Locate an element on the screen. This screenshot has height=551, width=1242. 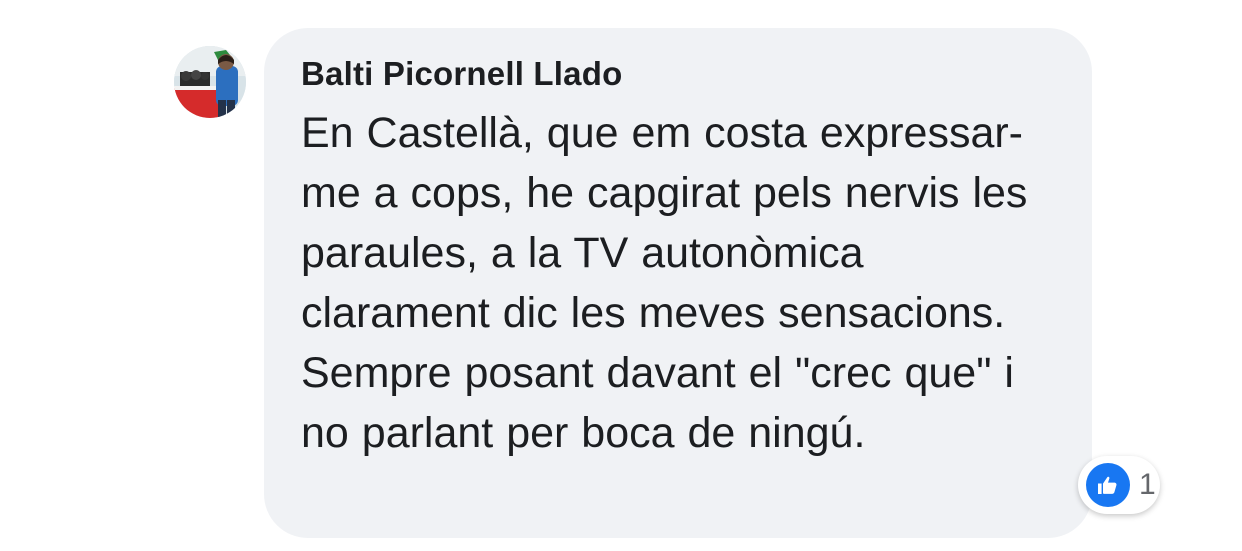
thumbs-up-icon is located at coordinates (1108, 485).